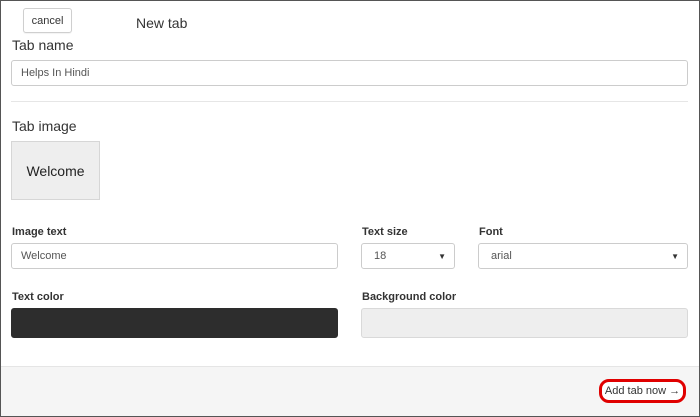 The image size is (700, 417). Describe the element at coordinates (501, 256) in the screenshot. I see `font-value: arial` at that location.